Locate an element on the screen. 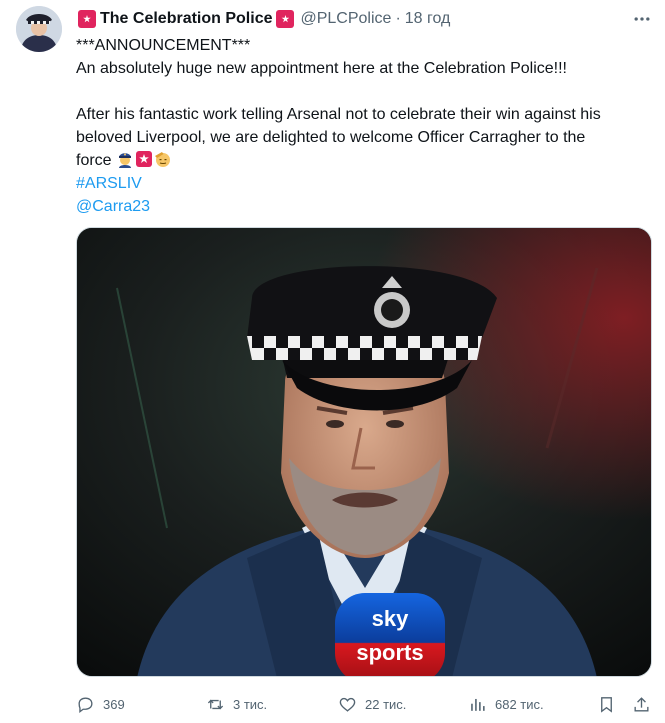 The height and width of the screenshot is (723, 665). display-name: The Celebration Police is located at coordinates (186, 19).